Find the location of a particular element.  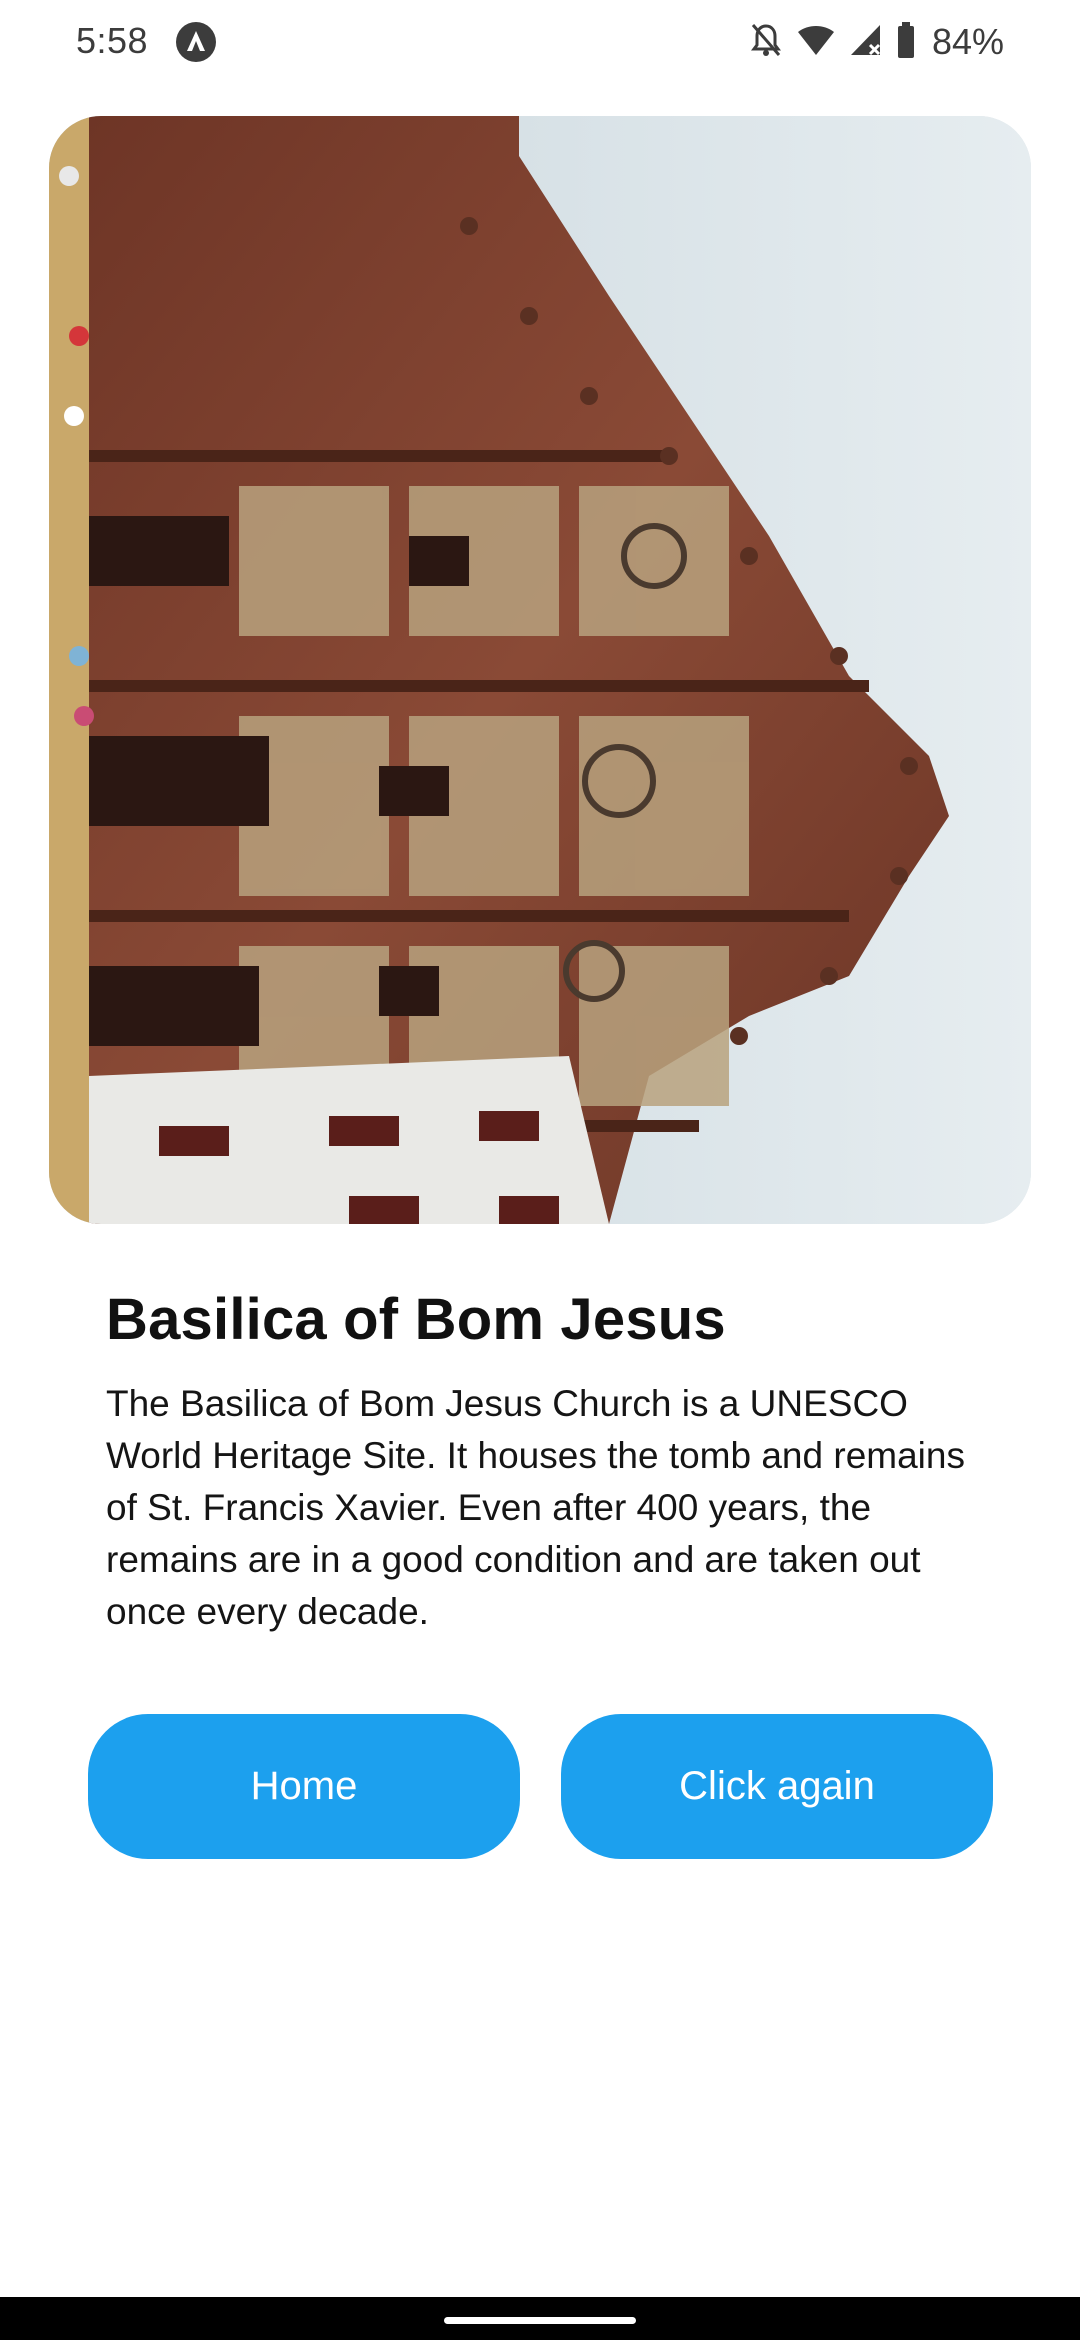

navigation-bar is located at coordinates (540, 2318).